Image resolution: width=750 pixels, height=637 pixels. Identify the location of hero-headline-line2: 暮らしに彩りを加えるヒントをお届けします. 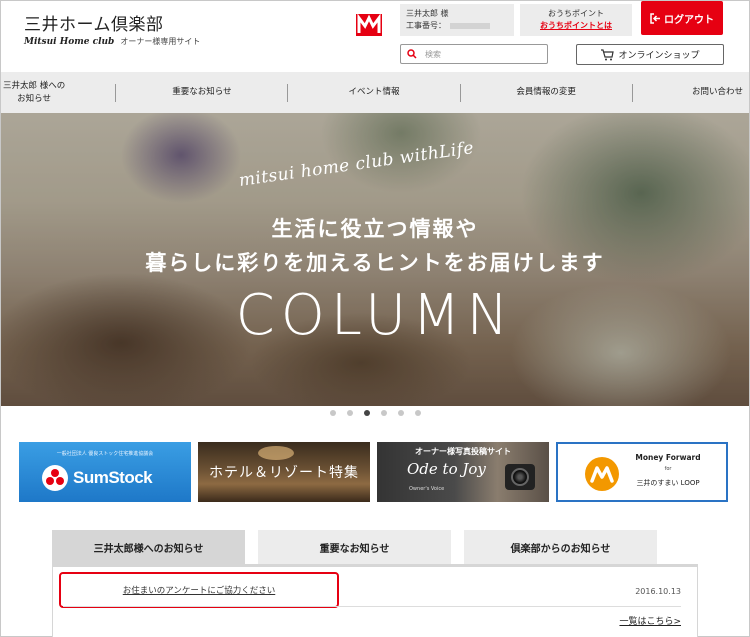
(375, 263).